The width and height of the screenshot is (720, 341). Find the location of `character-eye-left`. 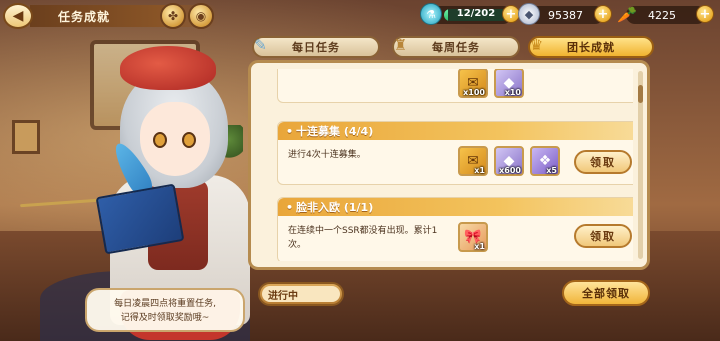

character-eye-left is located at coordinates (160, 140).